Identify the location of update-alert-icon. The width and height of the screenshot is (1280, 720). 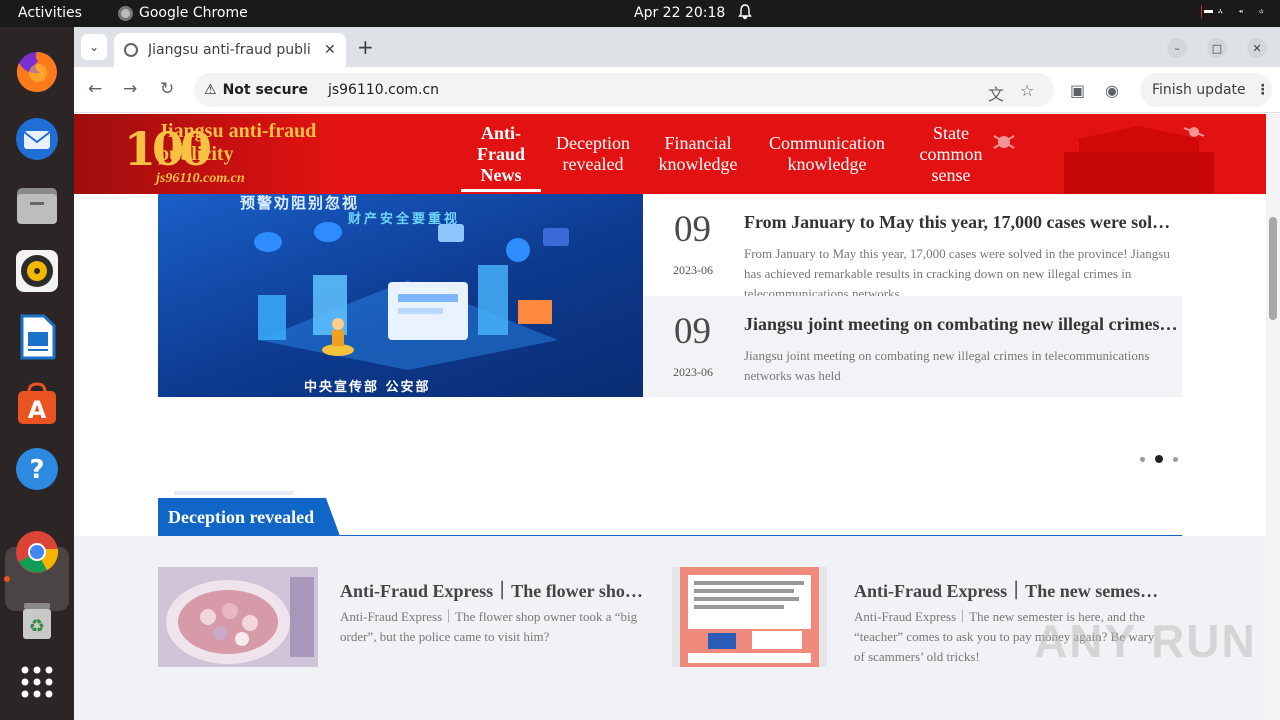
(1208, 11).